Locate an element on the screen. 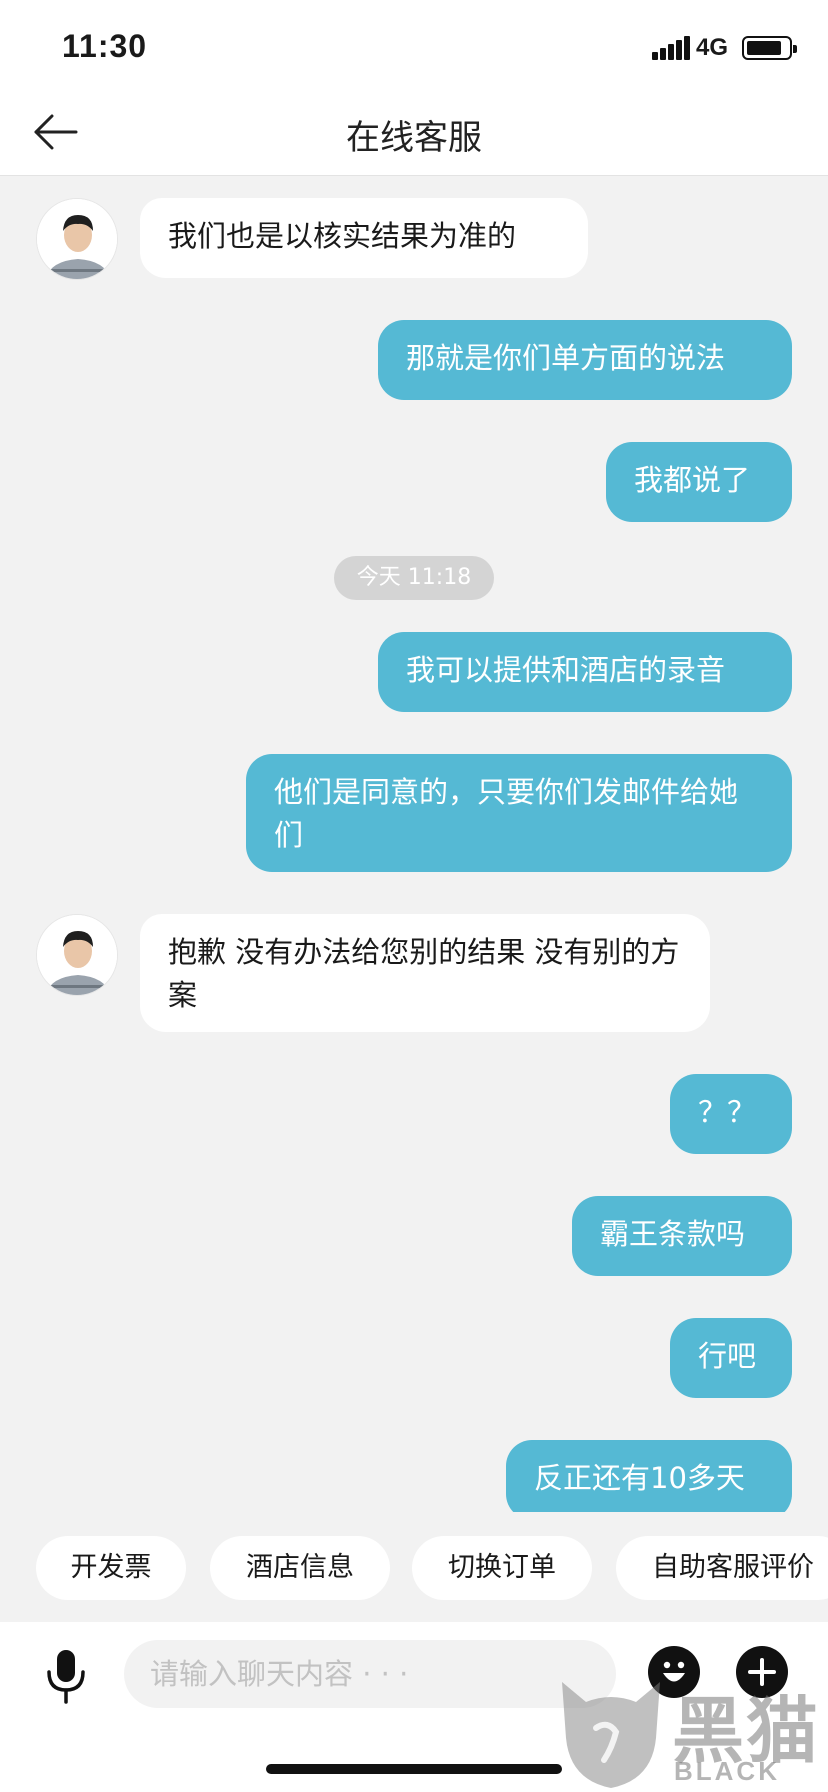 The image size is (828, 1792). page-title: 在线客服 is located at coordinates (414, 138).